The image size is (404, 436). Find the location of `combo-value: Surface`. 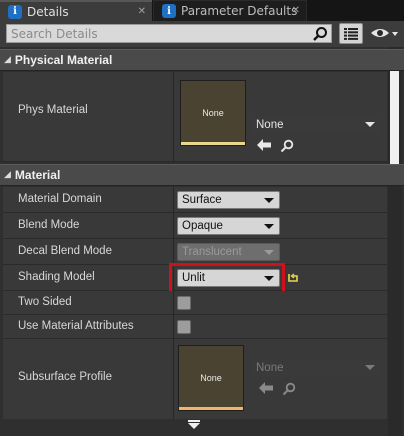

combo-value: Surface is located at coordinates (202, 200).